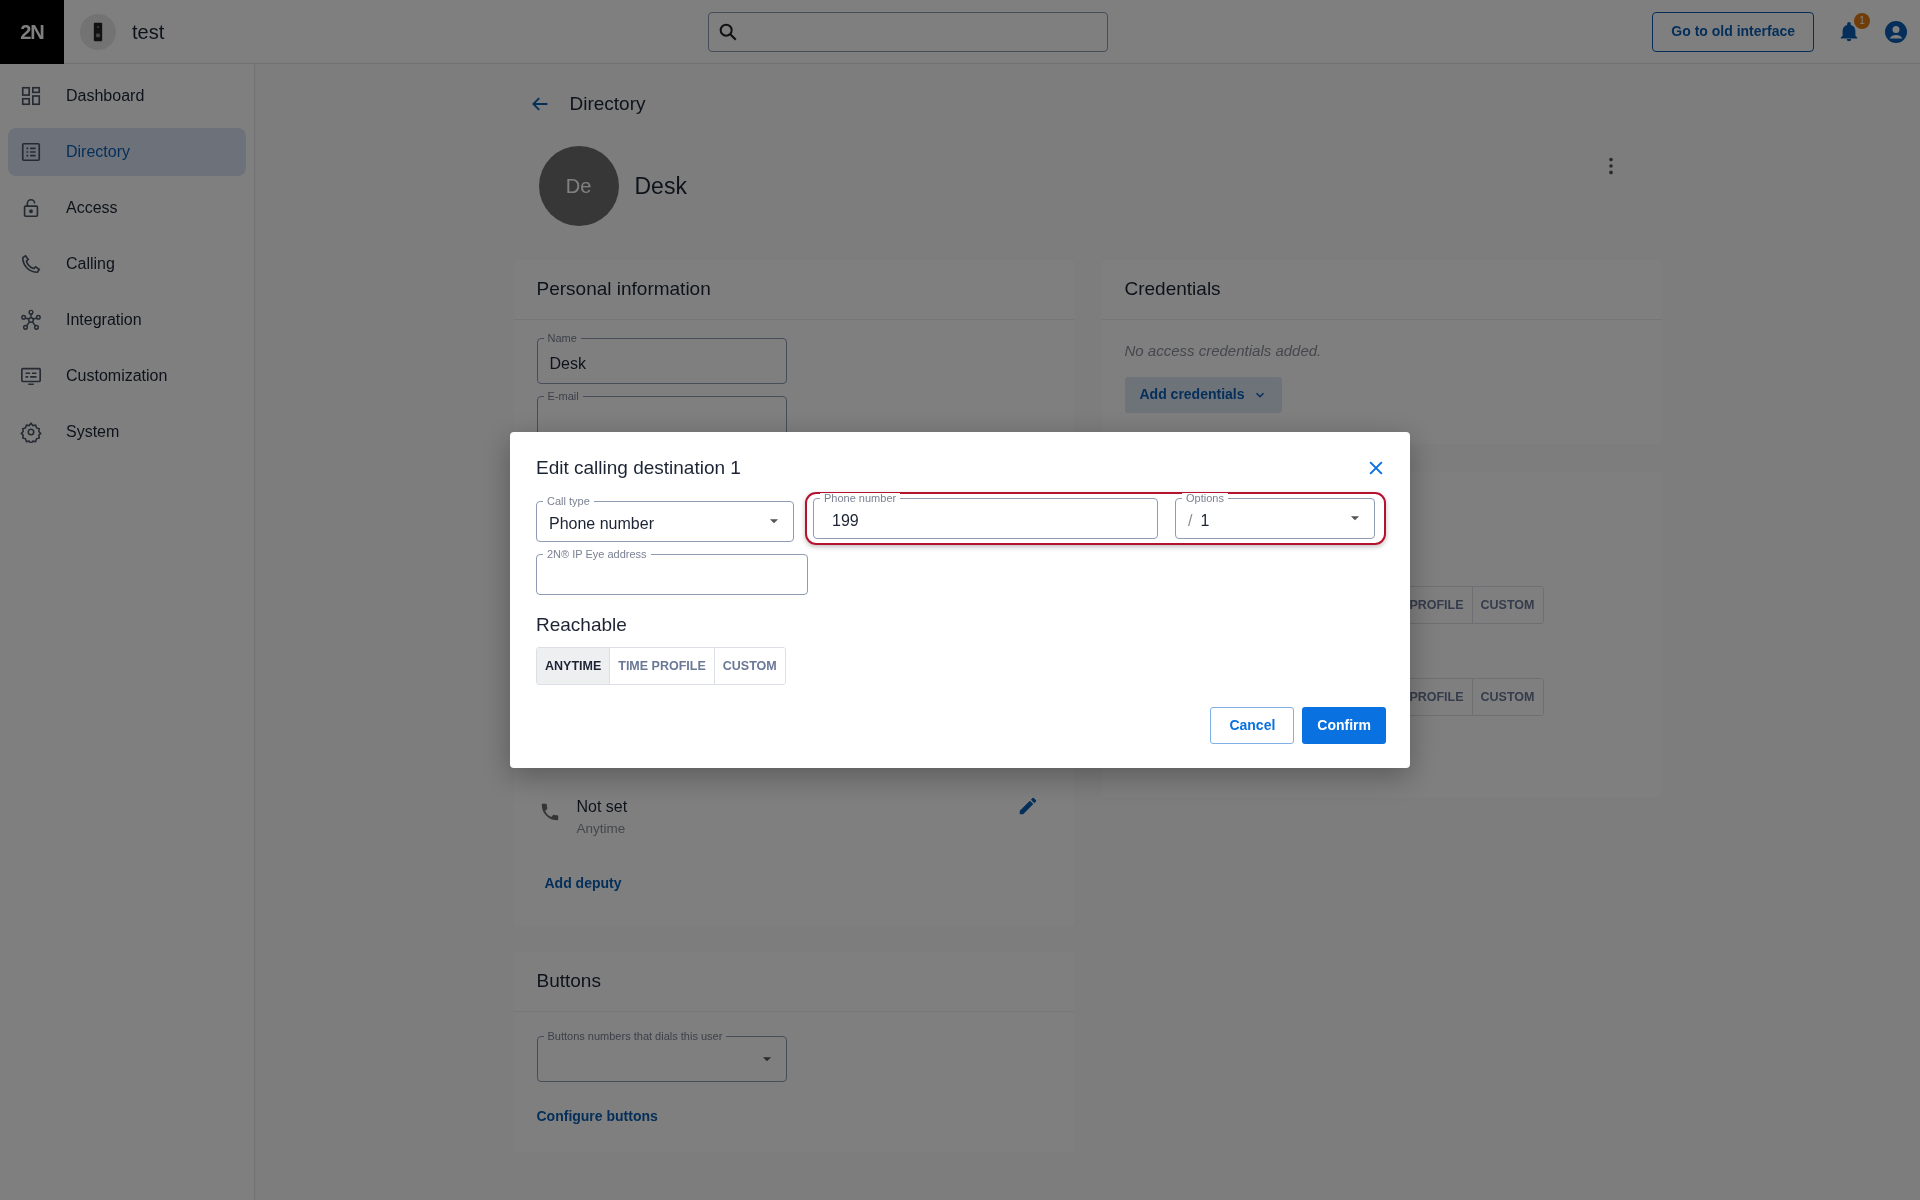 The image size is (1920, 1200). I want to click on logo: 2N, so click(32, 32).